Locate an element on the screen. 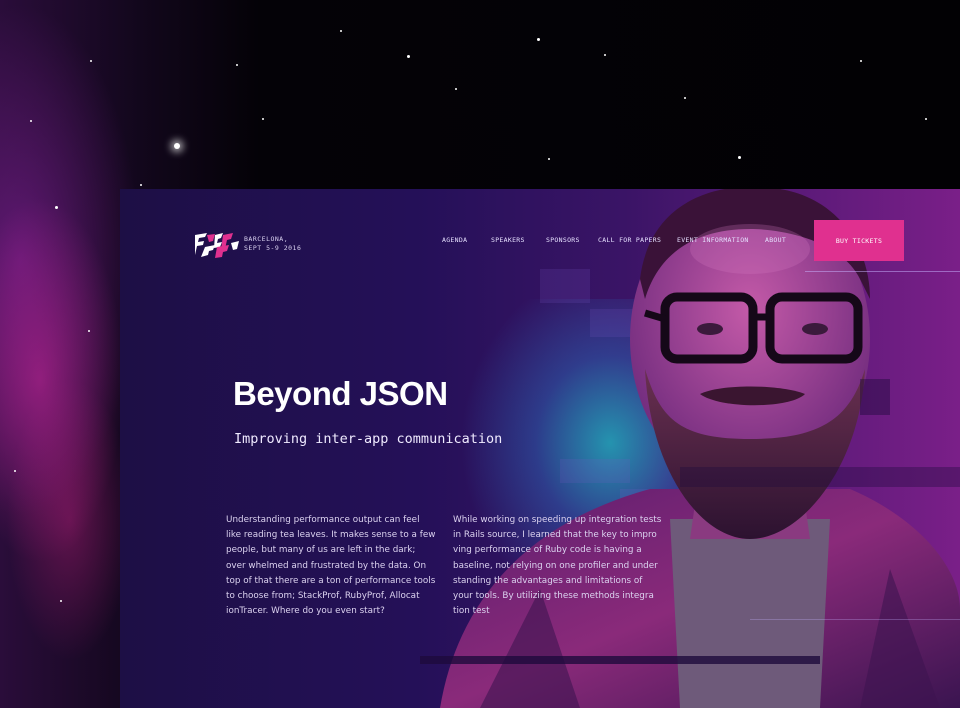 The height and width of the screenshot is (708, 960). nav-about: ABOUT is located at coordinates (775, 240).